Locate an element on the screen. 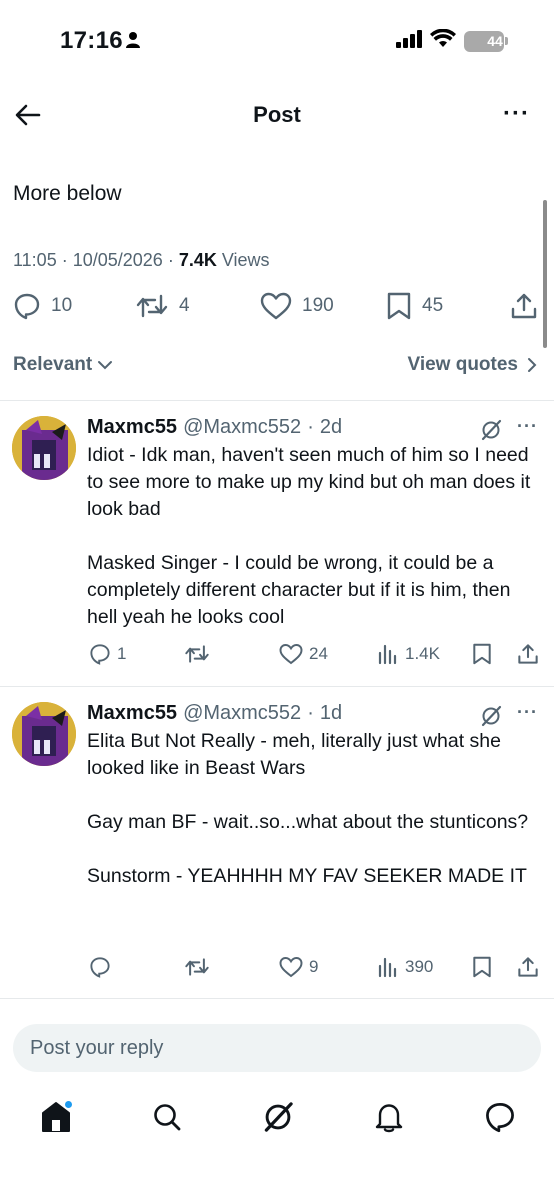  bookmark-button: 45 is located at coordinates (414, 306).